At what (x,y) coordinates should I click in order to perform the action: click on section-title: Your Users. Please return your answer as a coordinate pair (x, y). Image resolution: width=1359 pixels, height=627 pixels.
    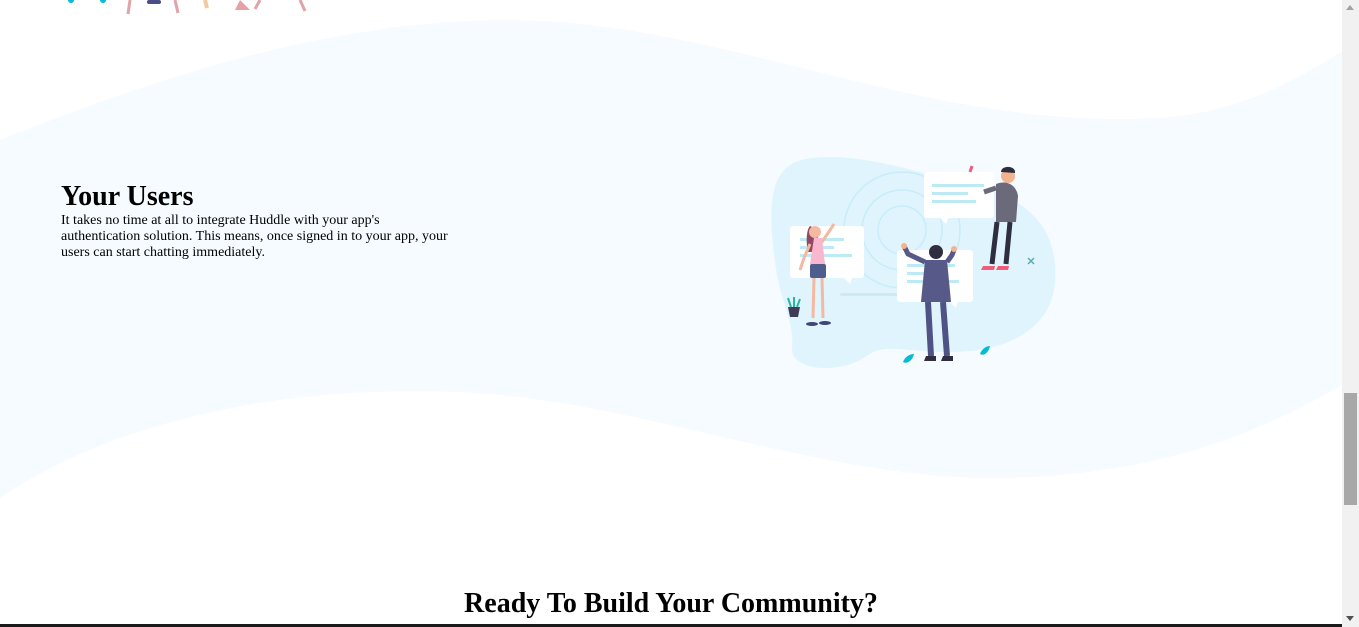
    Looking at the image, I should click on (127, 196).